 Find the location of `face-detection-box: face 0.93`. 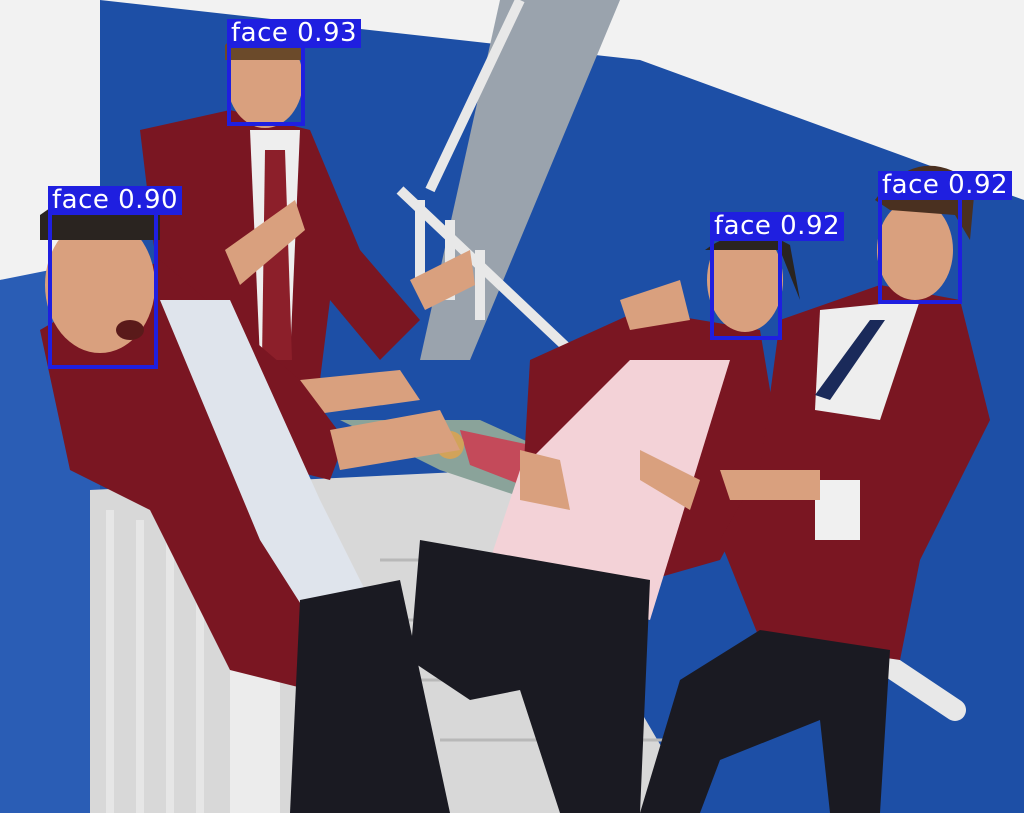

face-detection-box: face 0.93 is located at coordinates (294, 72).